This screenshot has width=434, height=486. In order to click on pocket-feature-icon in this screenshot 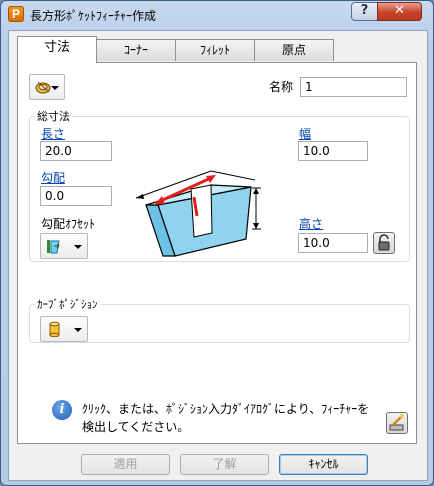, I will do `click(43, 87)`.